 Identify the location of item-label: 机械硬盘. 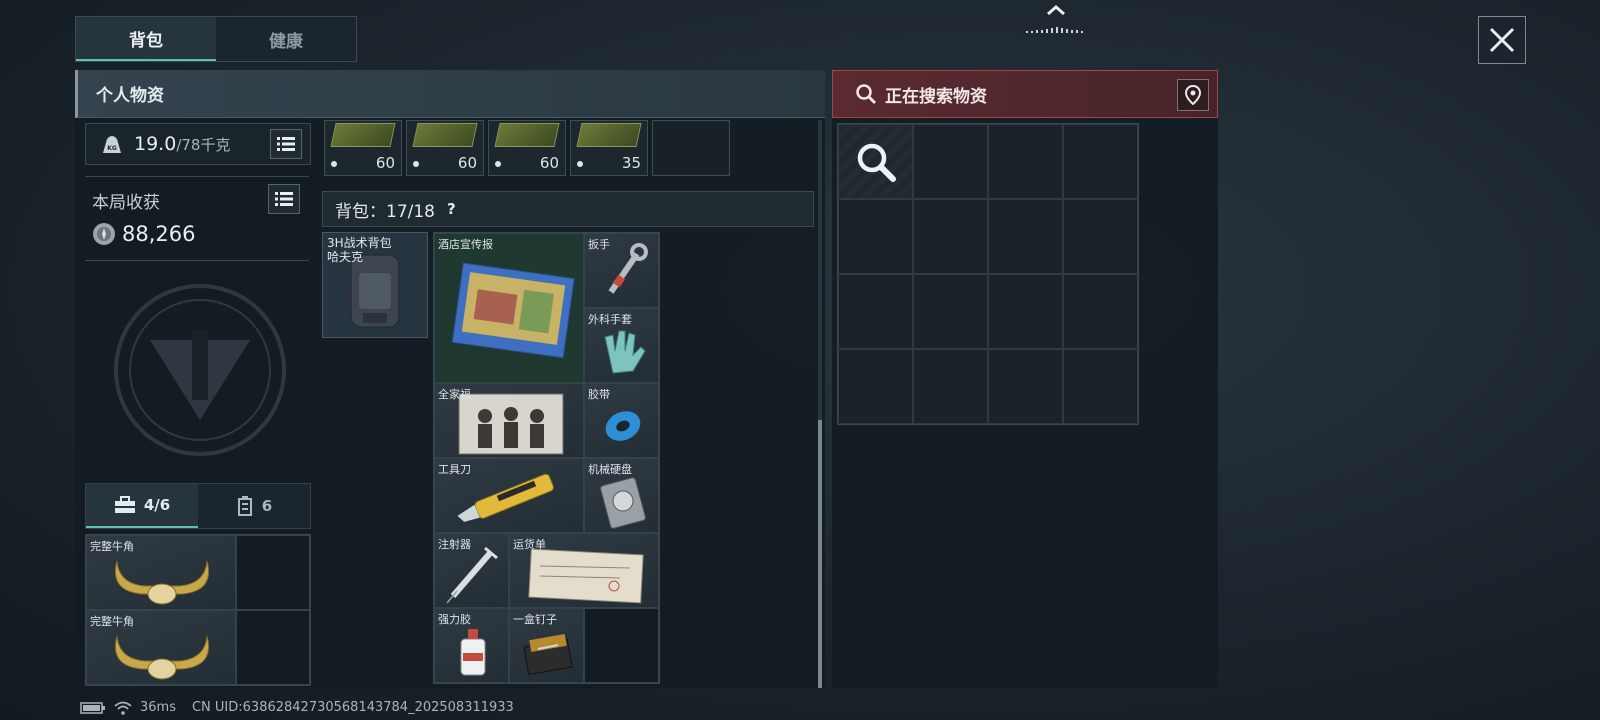
(610, 469).